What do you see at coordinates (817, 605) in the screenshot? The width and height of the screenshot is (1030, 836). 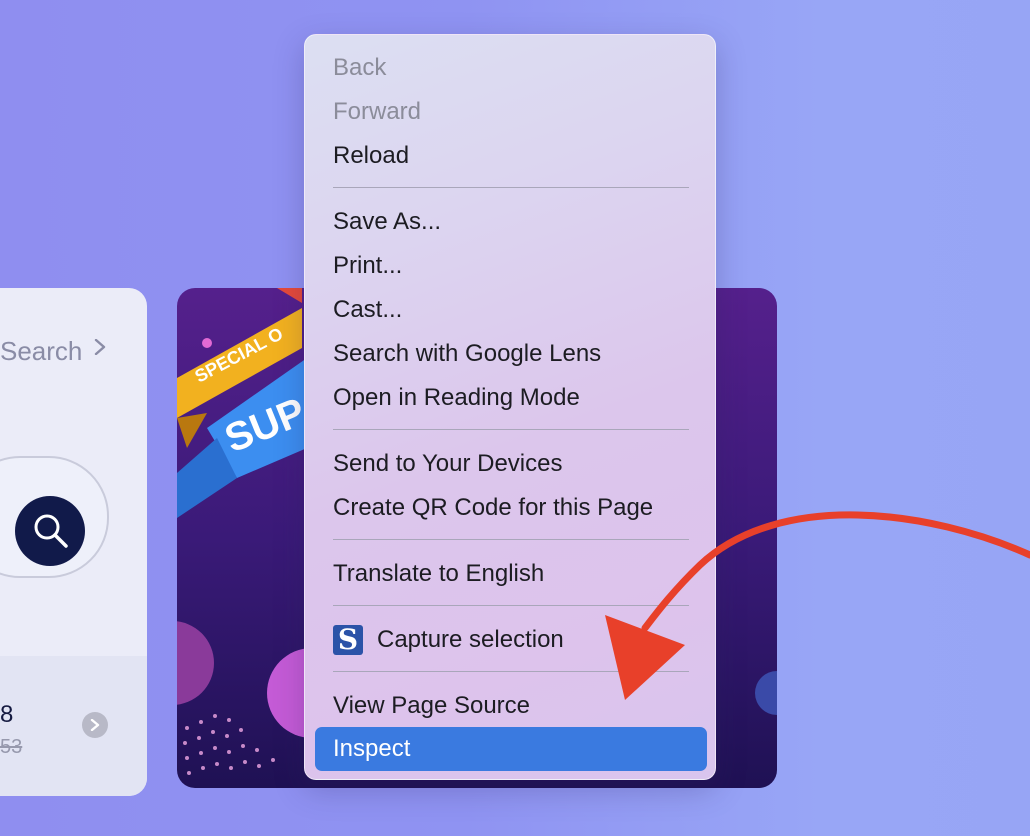 I see `red-arrow-annotation` at bounding box center [817, 605].